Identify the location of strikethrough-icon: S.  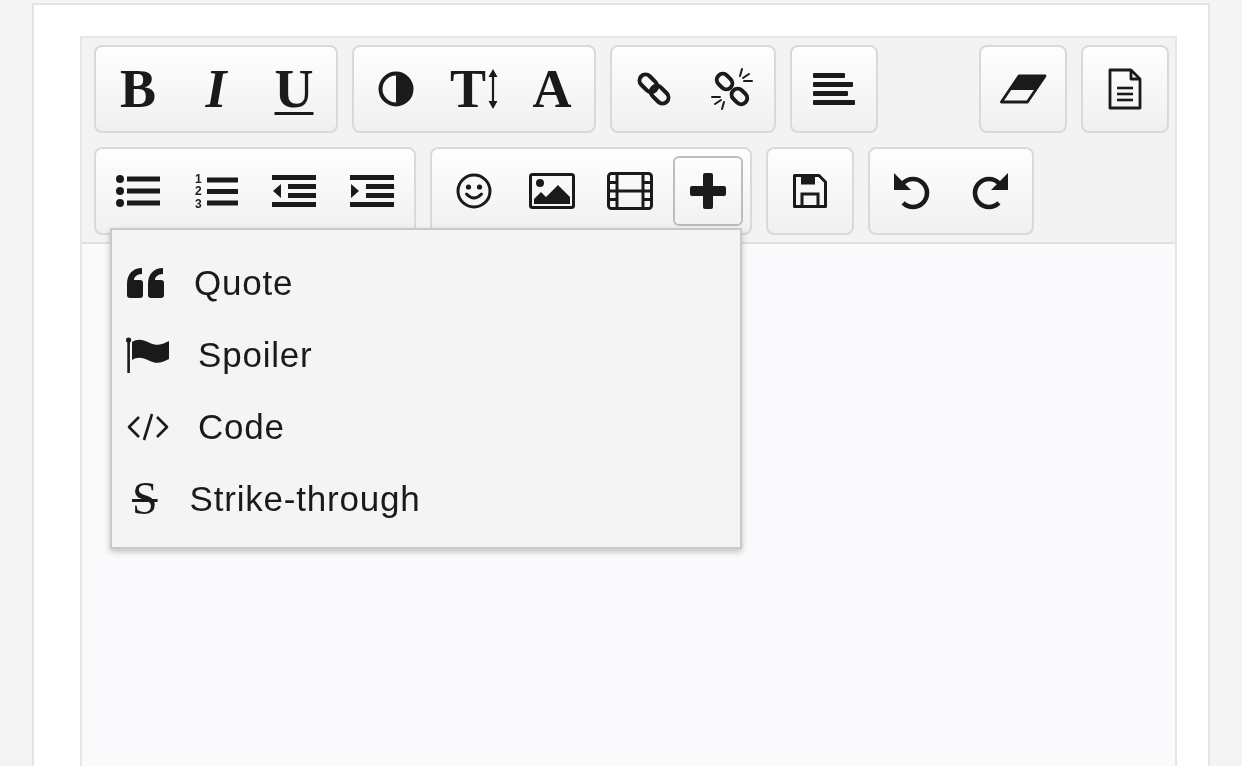
(145, 499).